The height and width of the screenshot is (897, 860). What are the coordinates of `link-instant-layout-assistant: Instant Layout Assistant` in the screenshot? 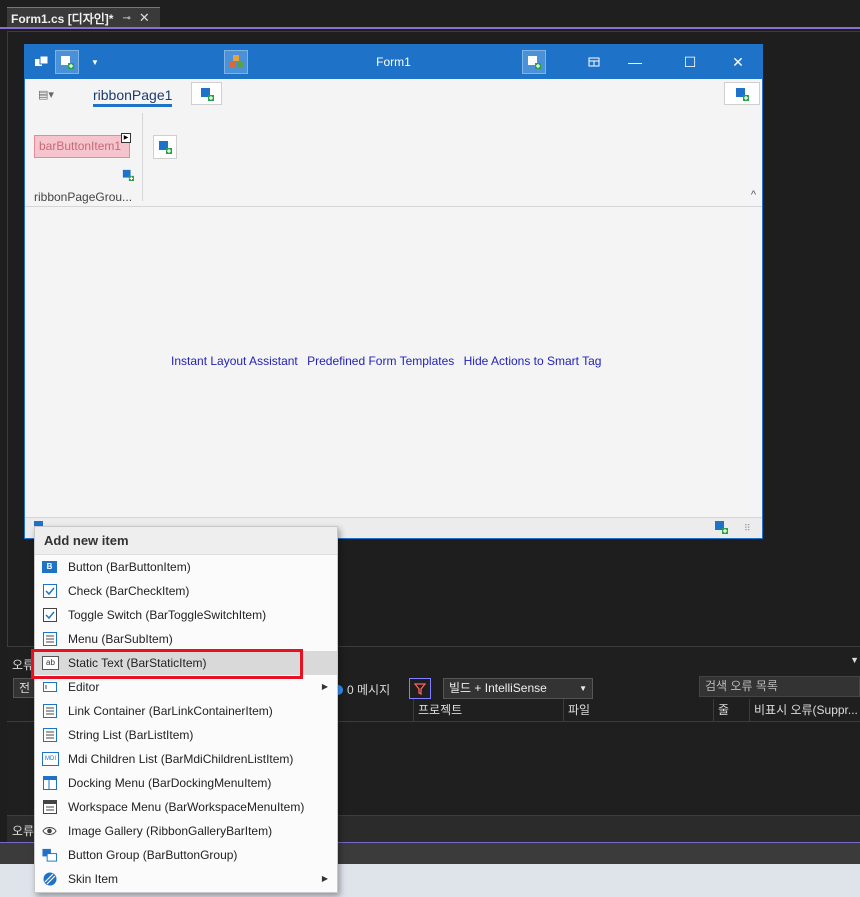 It's located at (234, 361).